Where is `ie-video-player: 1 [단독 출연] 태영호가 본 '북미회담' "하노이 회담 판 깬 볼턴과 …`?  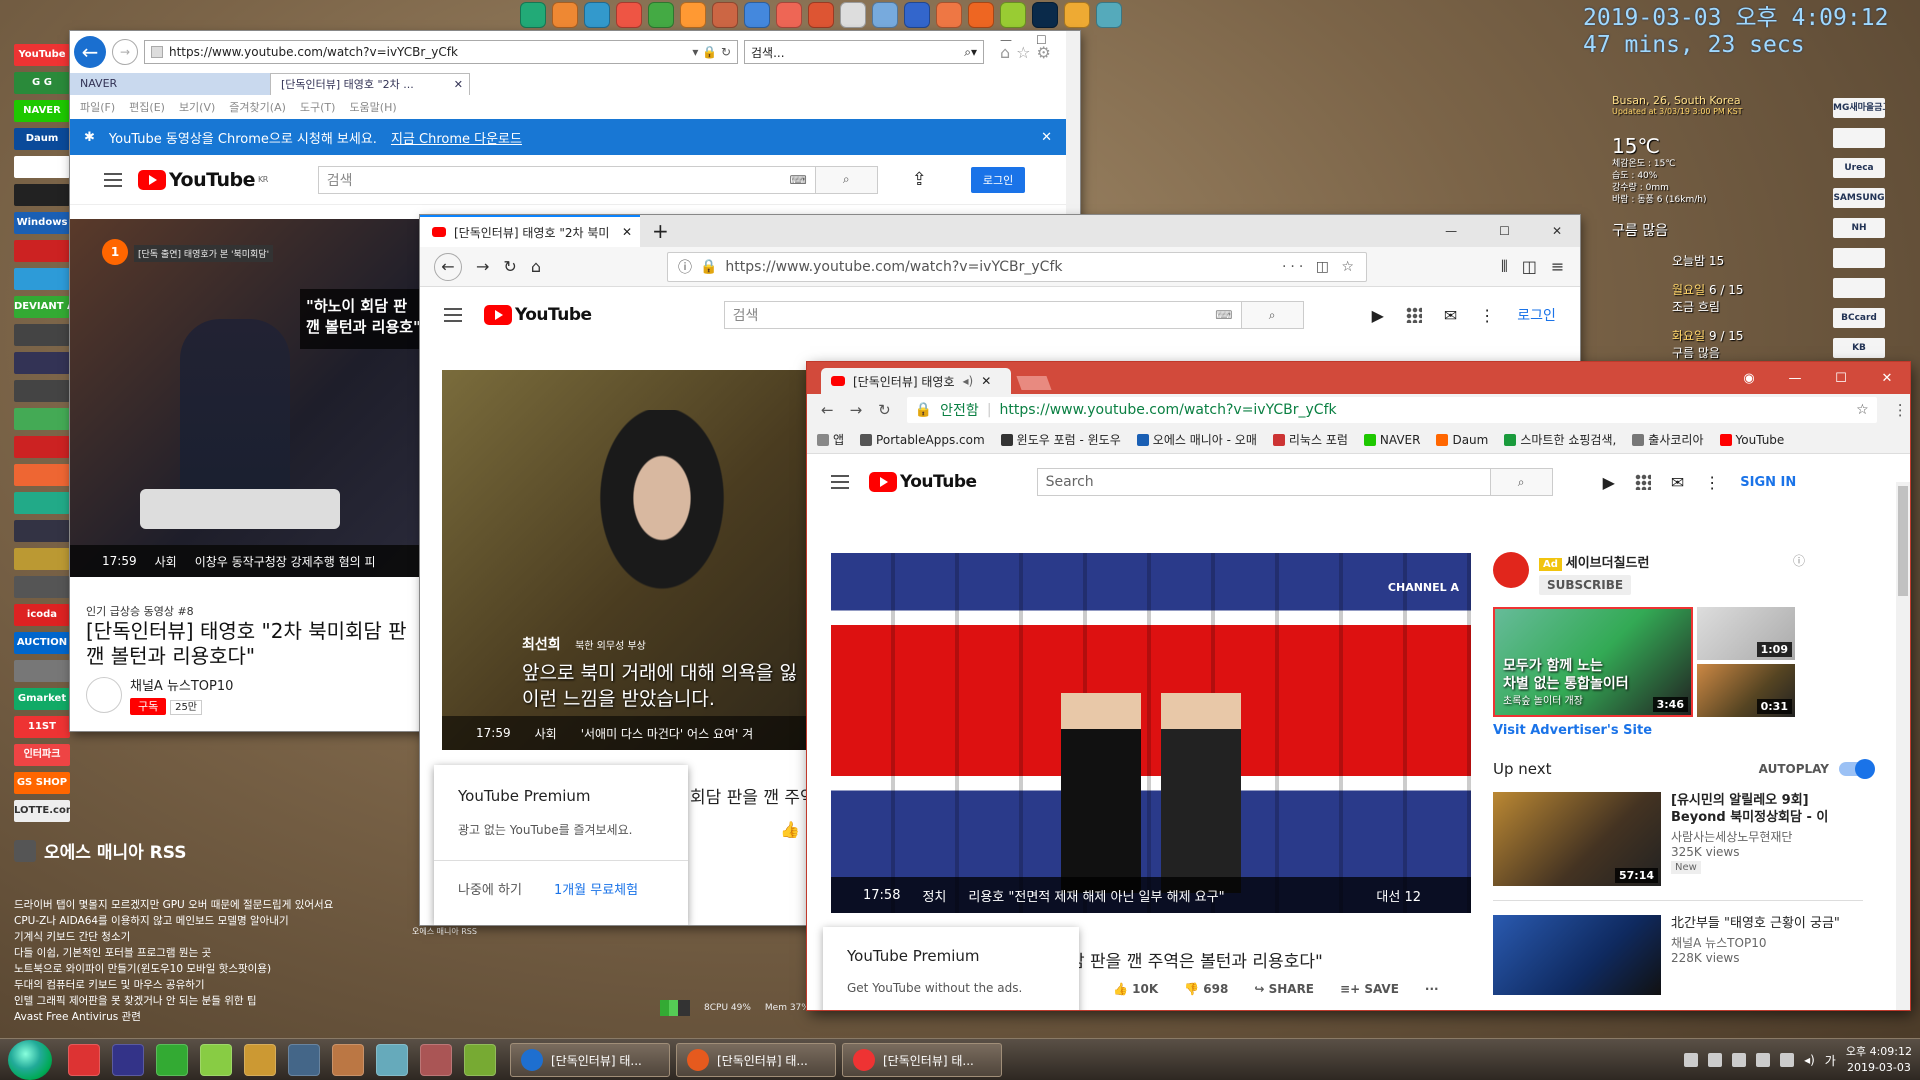
ie-video-player: 1 [단독 출연] 태영호가 본 '북미회담' "하노이 회담 판 깬 볼턴과 … is located at coordinates (250, 398).